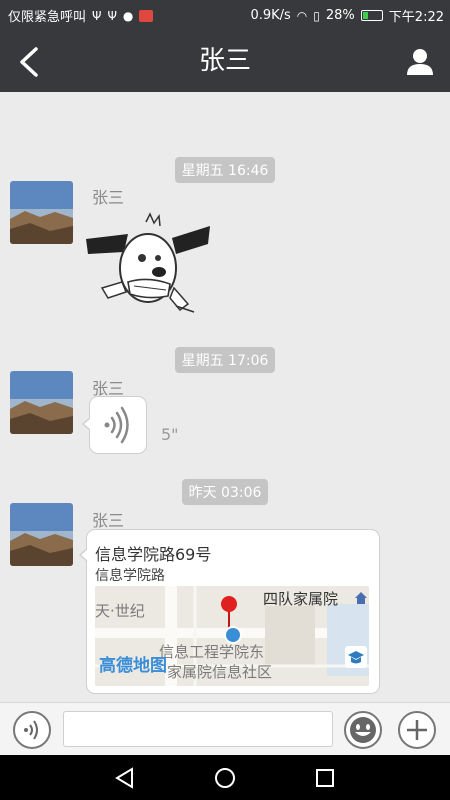 This screenshot has width=450, height=800. Describe the element at coordinates (130, 576) in the screenshot. I see `location-subtitle: 信息学院路` at that location.